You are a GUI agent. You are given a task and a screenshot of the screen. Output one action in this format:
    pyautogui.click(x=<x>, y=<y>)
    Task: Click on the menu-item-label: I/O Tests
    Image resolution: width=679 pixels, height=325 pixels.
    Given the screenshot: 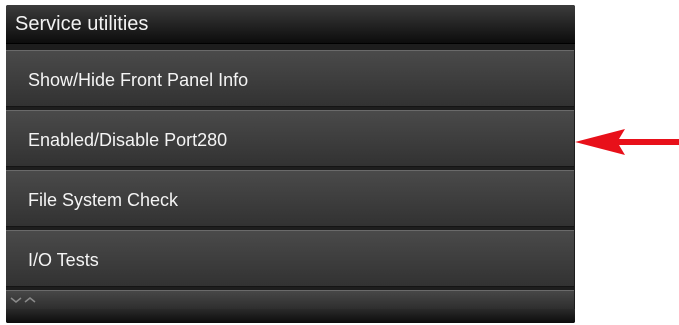 What is the action you would take?
    pyautogui.click(x=63, y=260)
    